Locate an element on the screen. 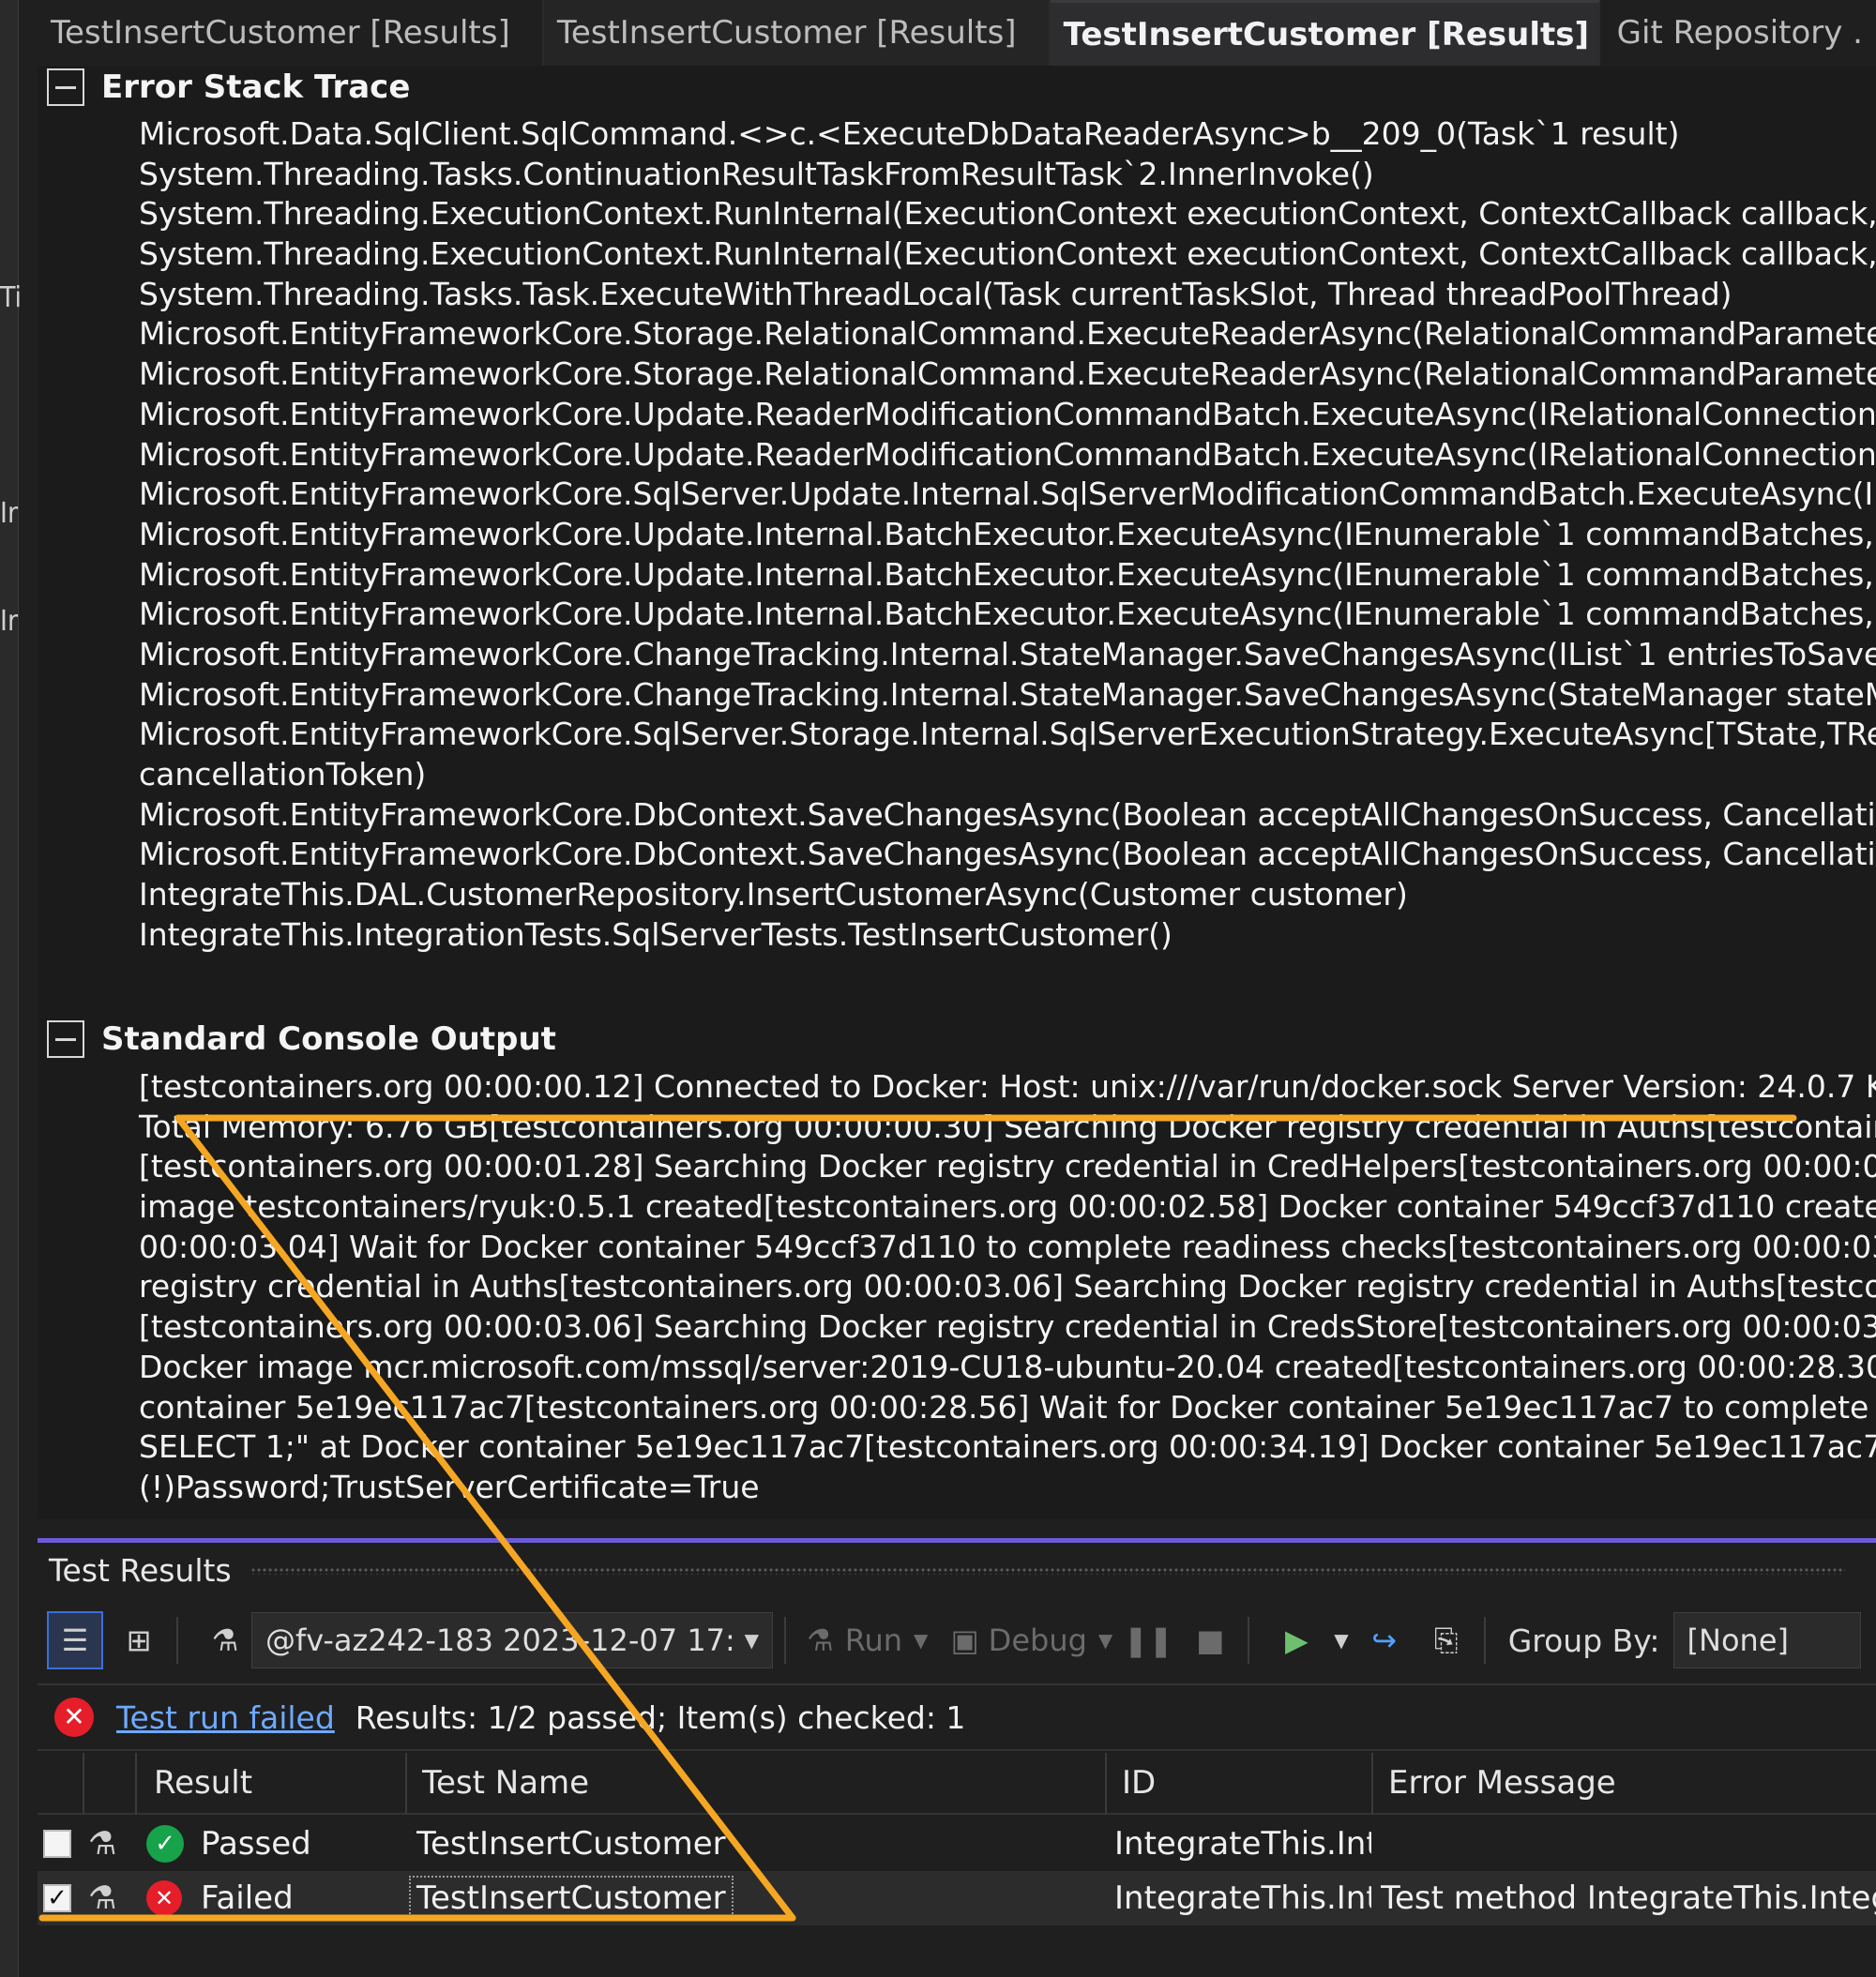 The width and height of the screenshot is (1876, 1977). strip-fragment: Ti is located at coordinates (11, 297).